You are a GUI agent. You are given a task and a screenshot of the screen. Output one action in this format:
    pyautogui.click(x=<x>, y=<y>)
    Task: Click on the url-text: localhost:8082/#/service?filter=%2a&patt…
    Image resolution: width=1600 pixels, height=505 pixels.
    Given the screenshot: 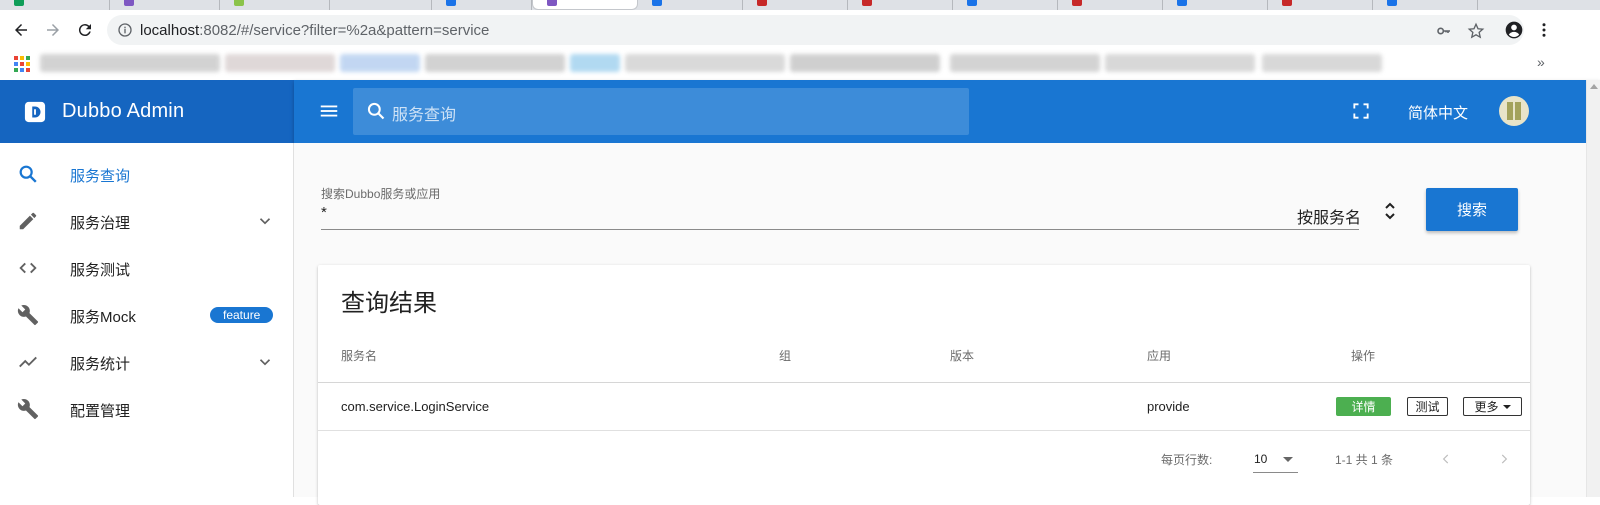 What is the action you would take?
    pyautogui.click(x=314, y=30)
    